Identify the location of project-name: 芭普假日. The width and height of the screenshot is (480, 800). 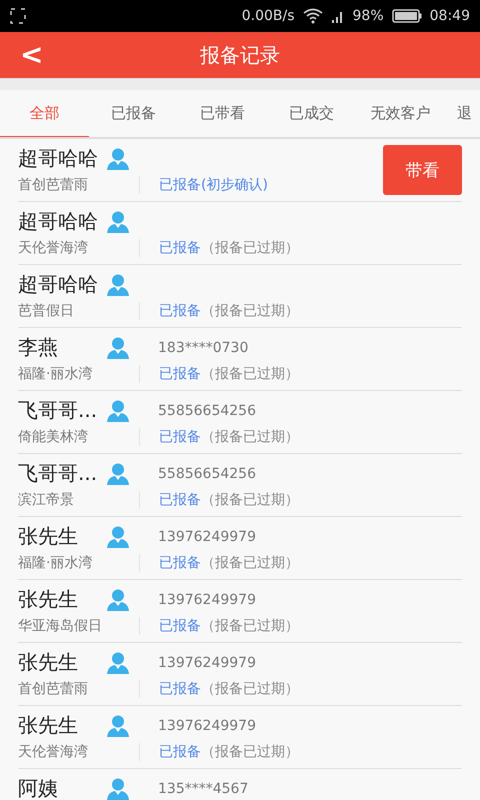
(79, 311).